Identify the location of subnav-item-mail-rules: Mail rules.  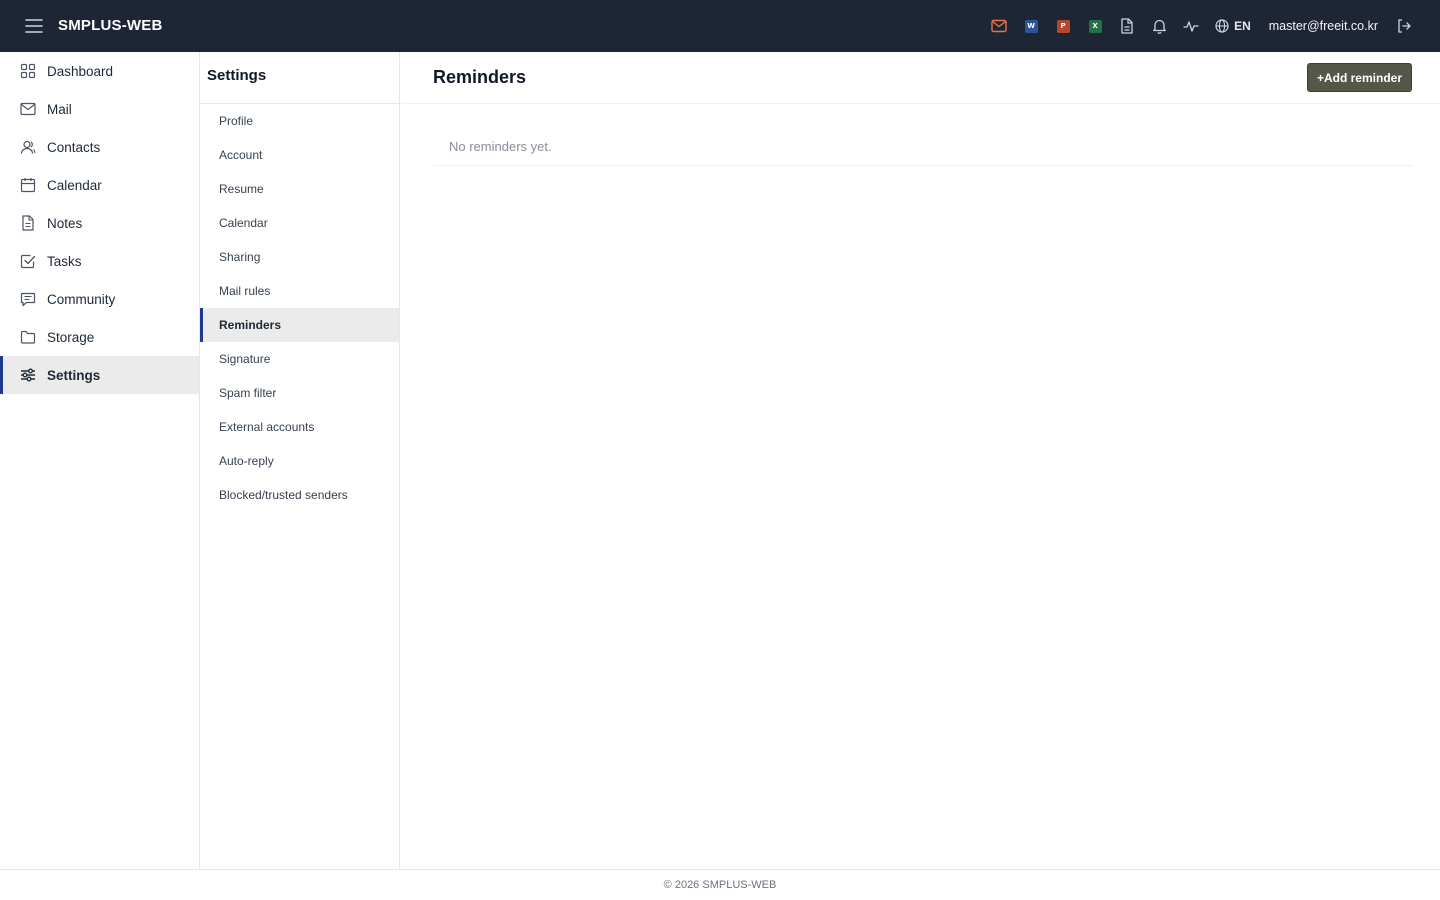
(299, 291).